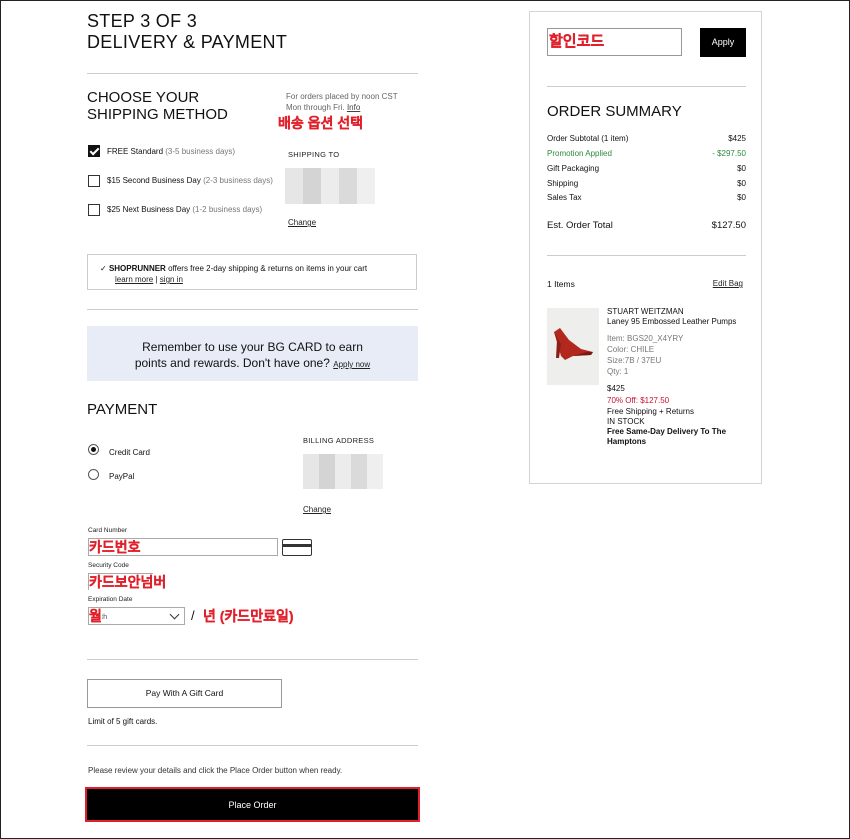 This screenshot has height=839, width=850. Describe the element at coordinates (634, 360) in the screenshot. I see `product-size: Size:7B / 37EU` at that location.